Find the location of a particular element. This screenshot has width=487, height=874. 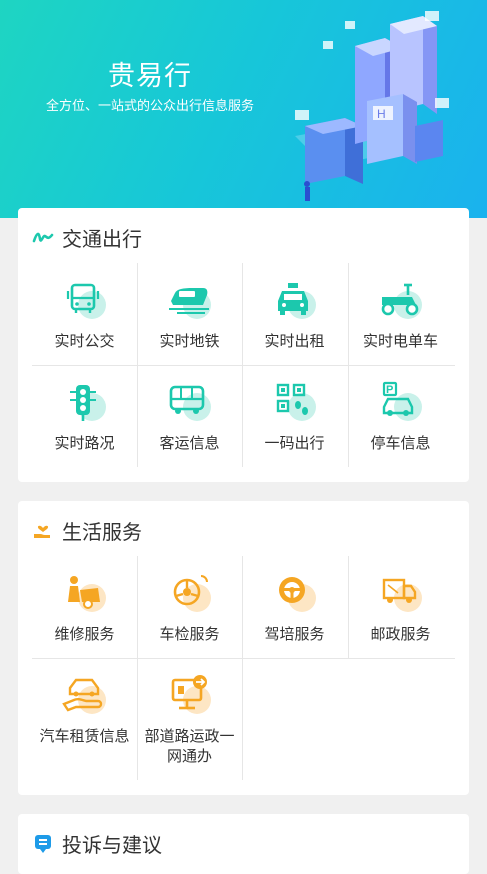

grid-item-label: 实时电单车 is located at coordinates (400, 341).